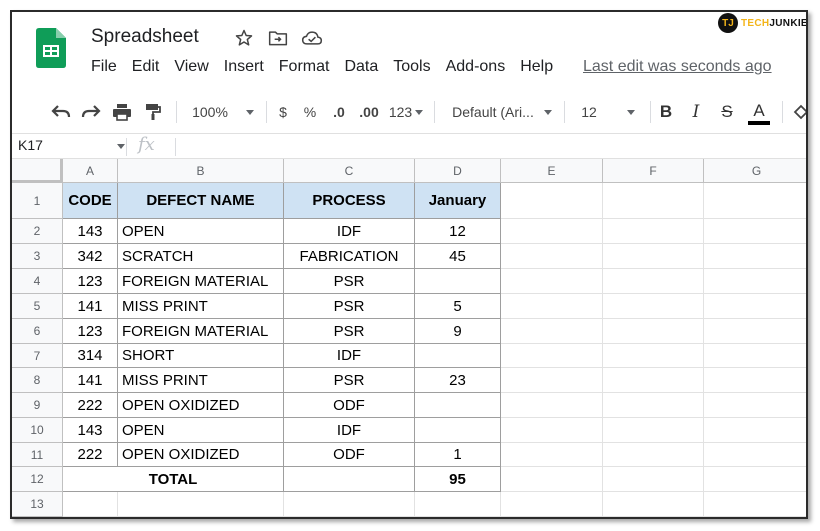  What do you see at coordinates (755, 171) in the screenshot?
I see `column-header-g: G` at bounding box center [755, 171].